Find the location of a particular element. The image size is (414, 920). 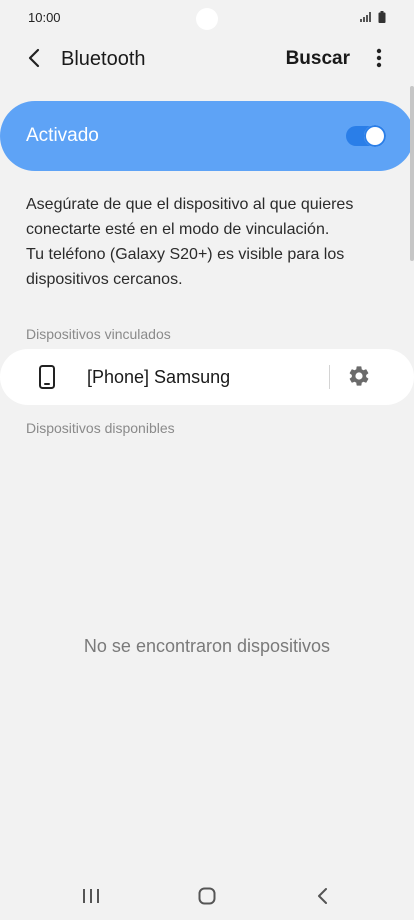

status-bar: 10:00 is located at coordinates (207, 18).